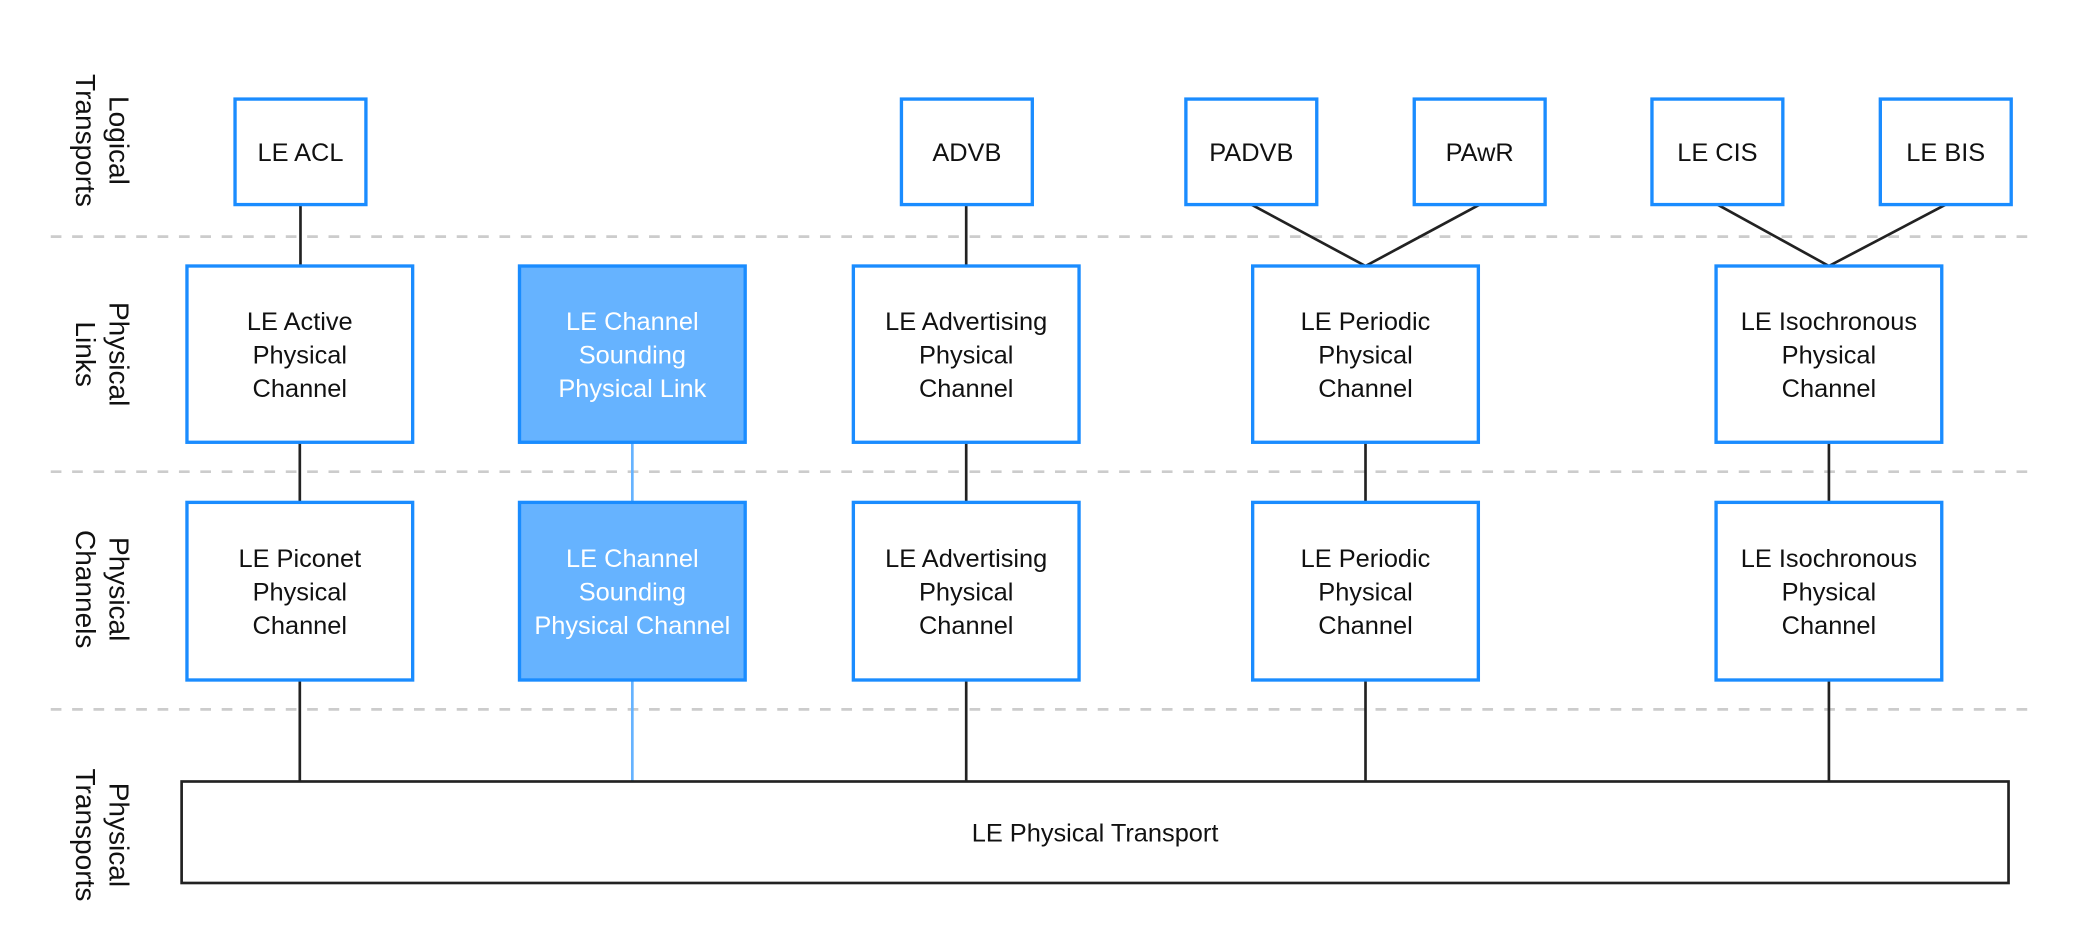 The image size is (2094, 946). I want to click on le-acl-box: LE ACL, so click(300, 152).